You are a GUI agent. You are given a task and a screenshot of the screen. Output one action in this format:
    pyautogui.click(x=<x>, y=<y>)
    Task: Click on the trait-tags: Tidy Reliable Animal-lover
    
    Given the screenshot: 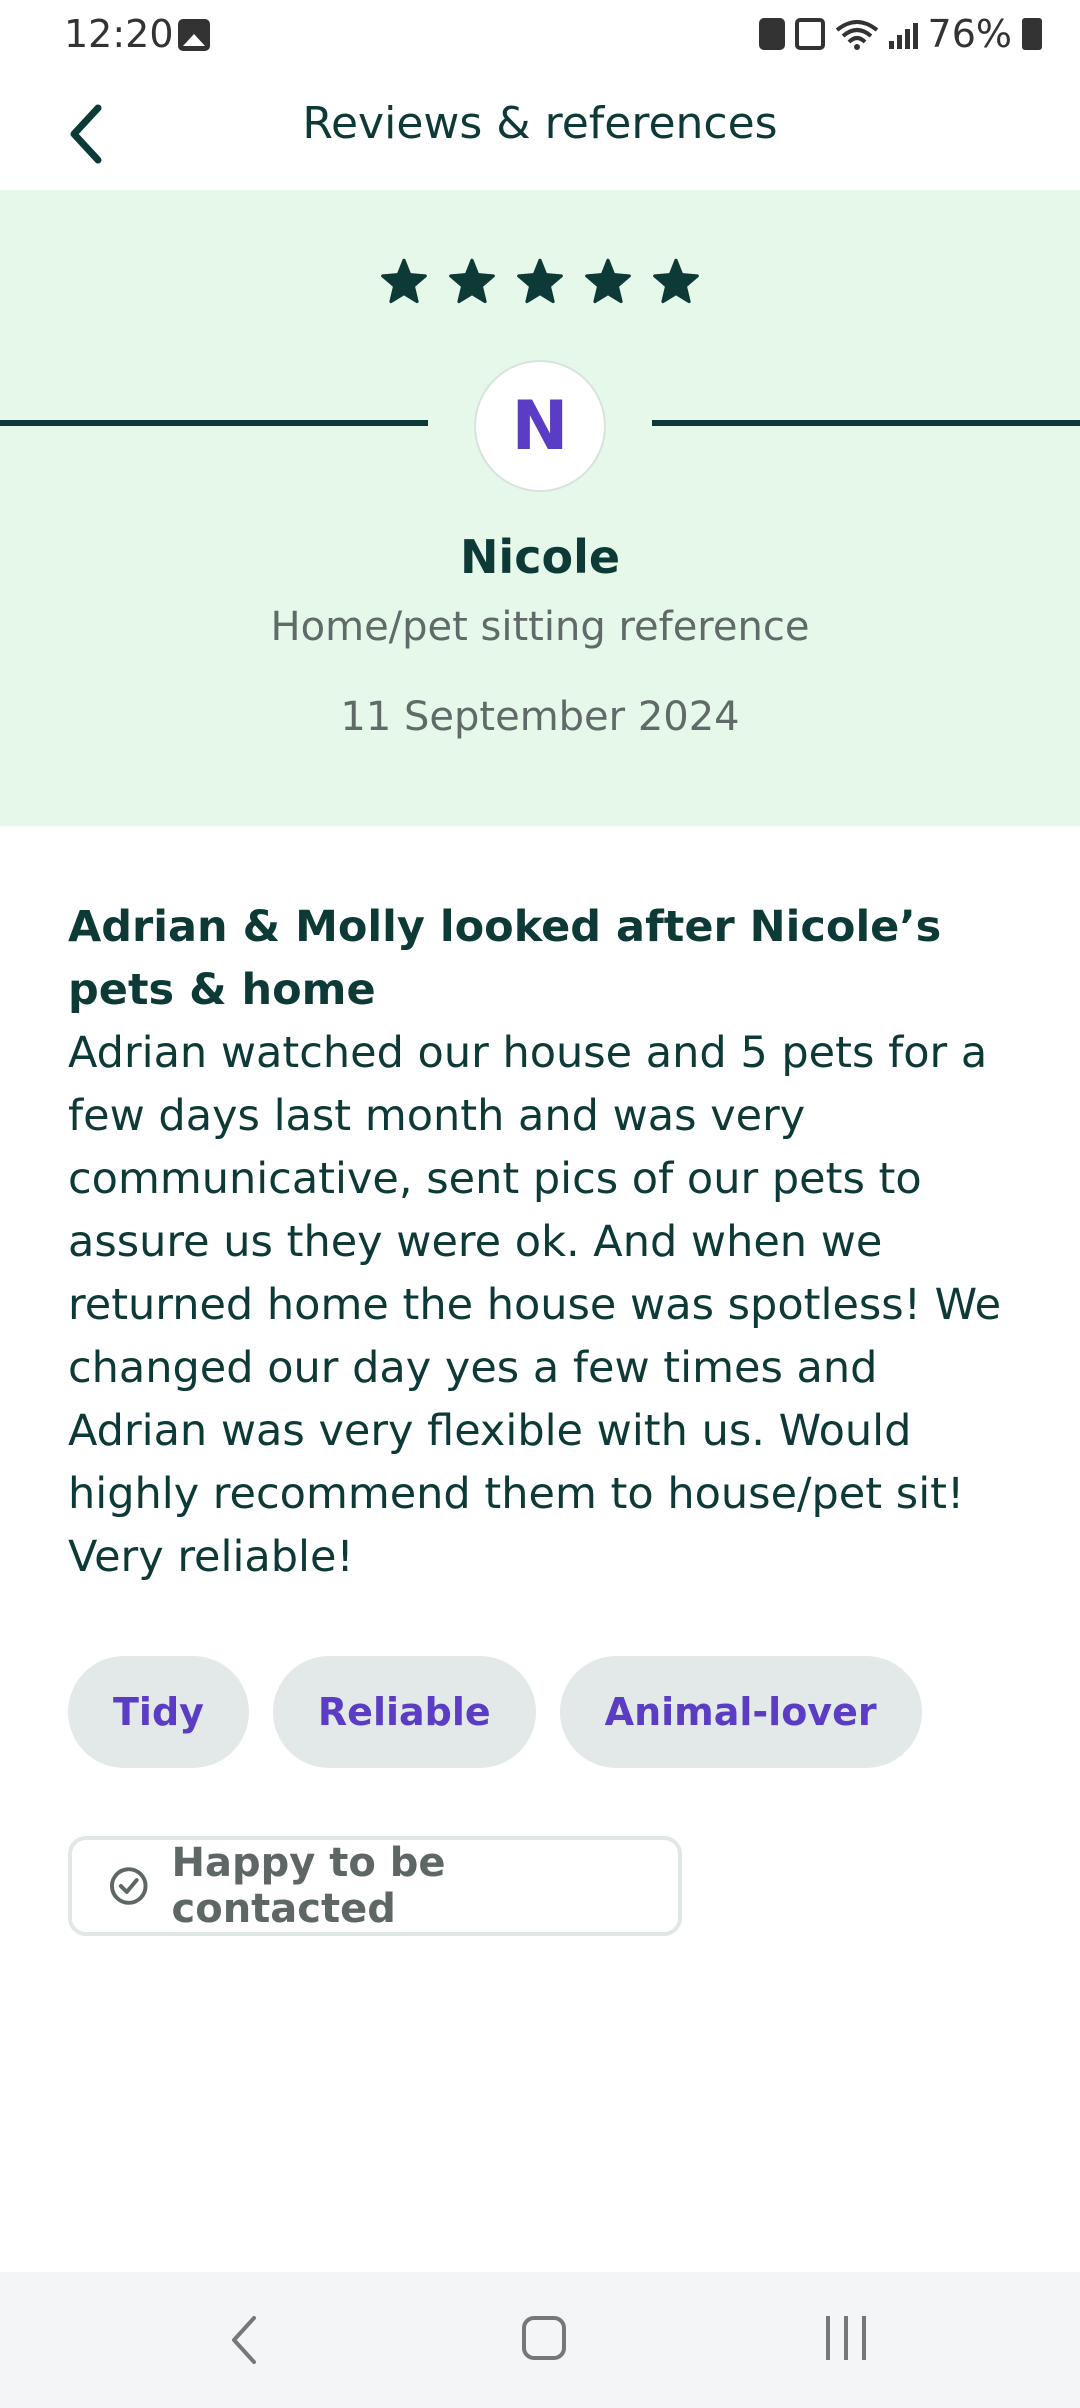 What is the action you would take?
    pyautogui.click(x=495, y=1712)
    